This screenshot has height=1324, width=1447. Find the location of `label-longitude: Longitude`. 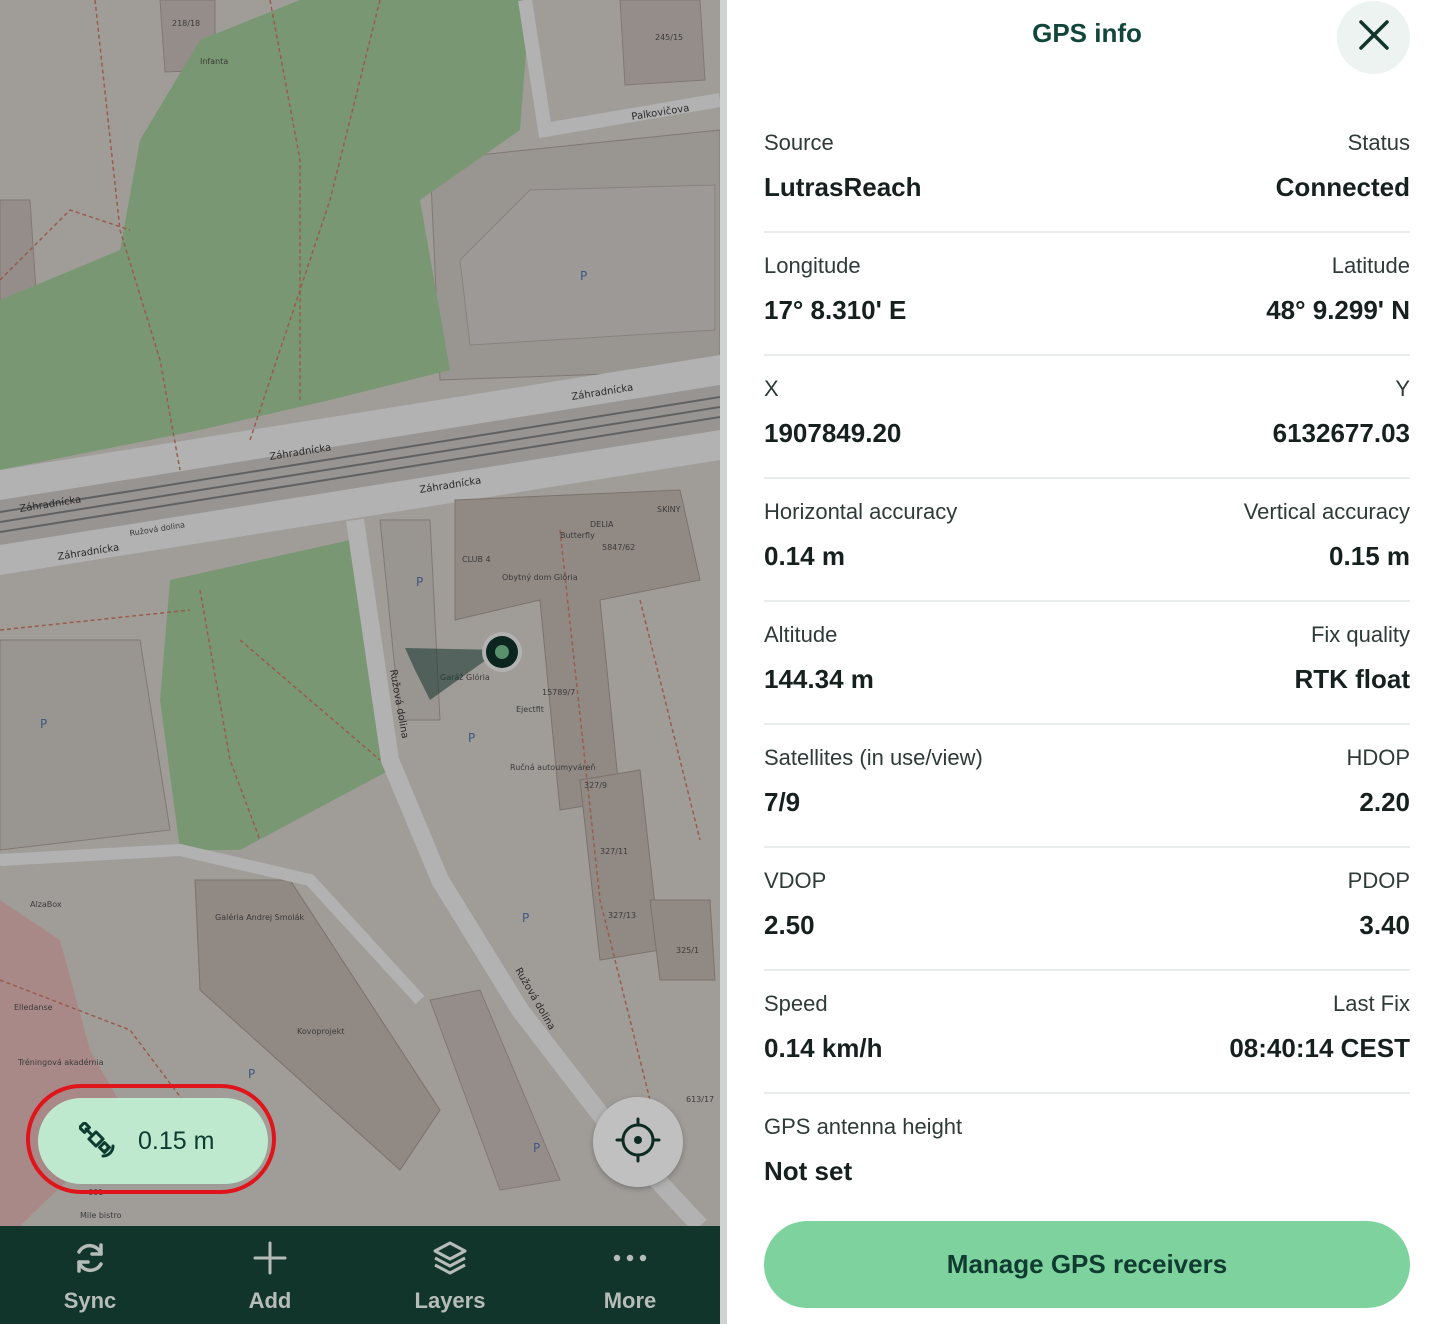

label-longitude: Longitude is located at coordinates (812, 265).